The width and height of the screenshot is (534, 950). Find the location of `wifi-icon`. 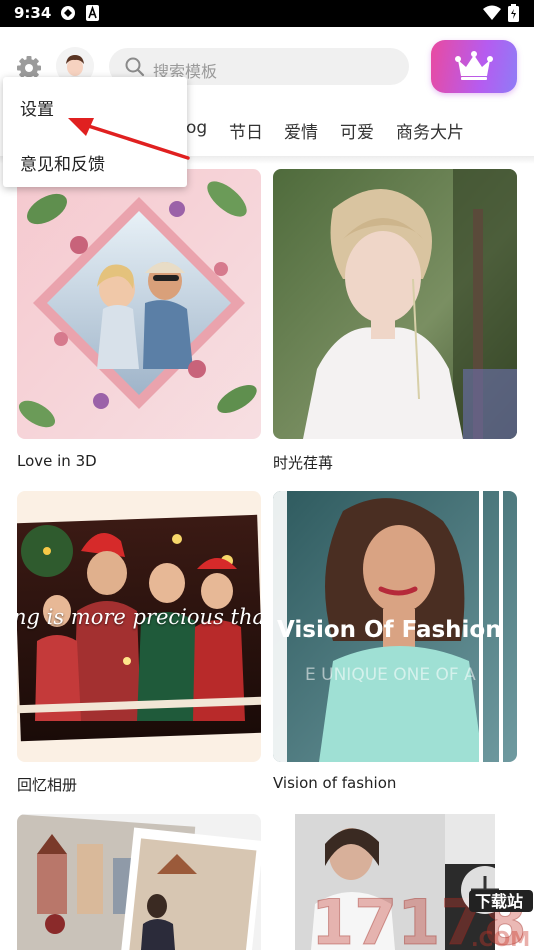

wifi-icon is located at coordinates (492, 15).